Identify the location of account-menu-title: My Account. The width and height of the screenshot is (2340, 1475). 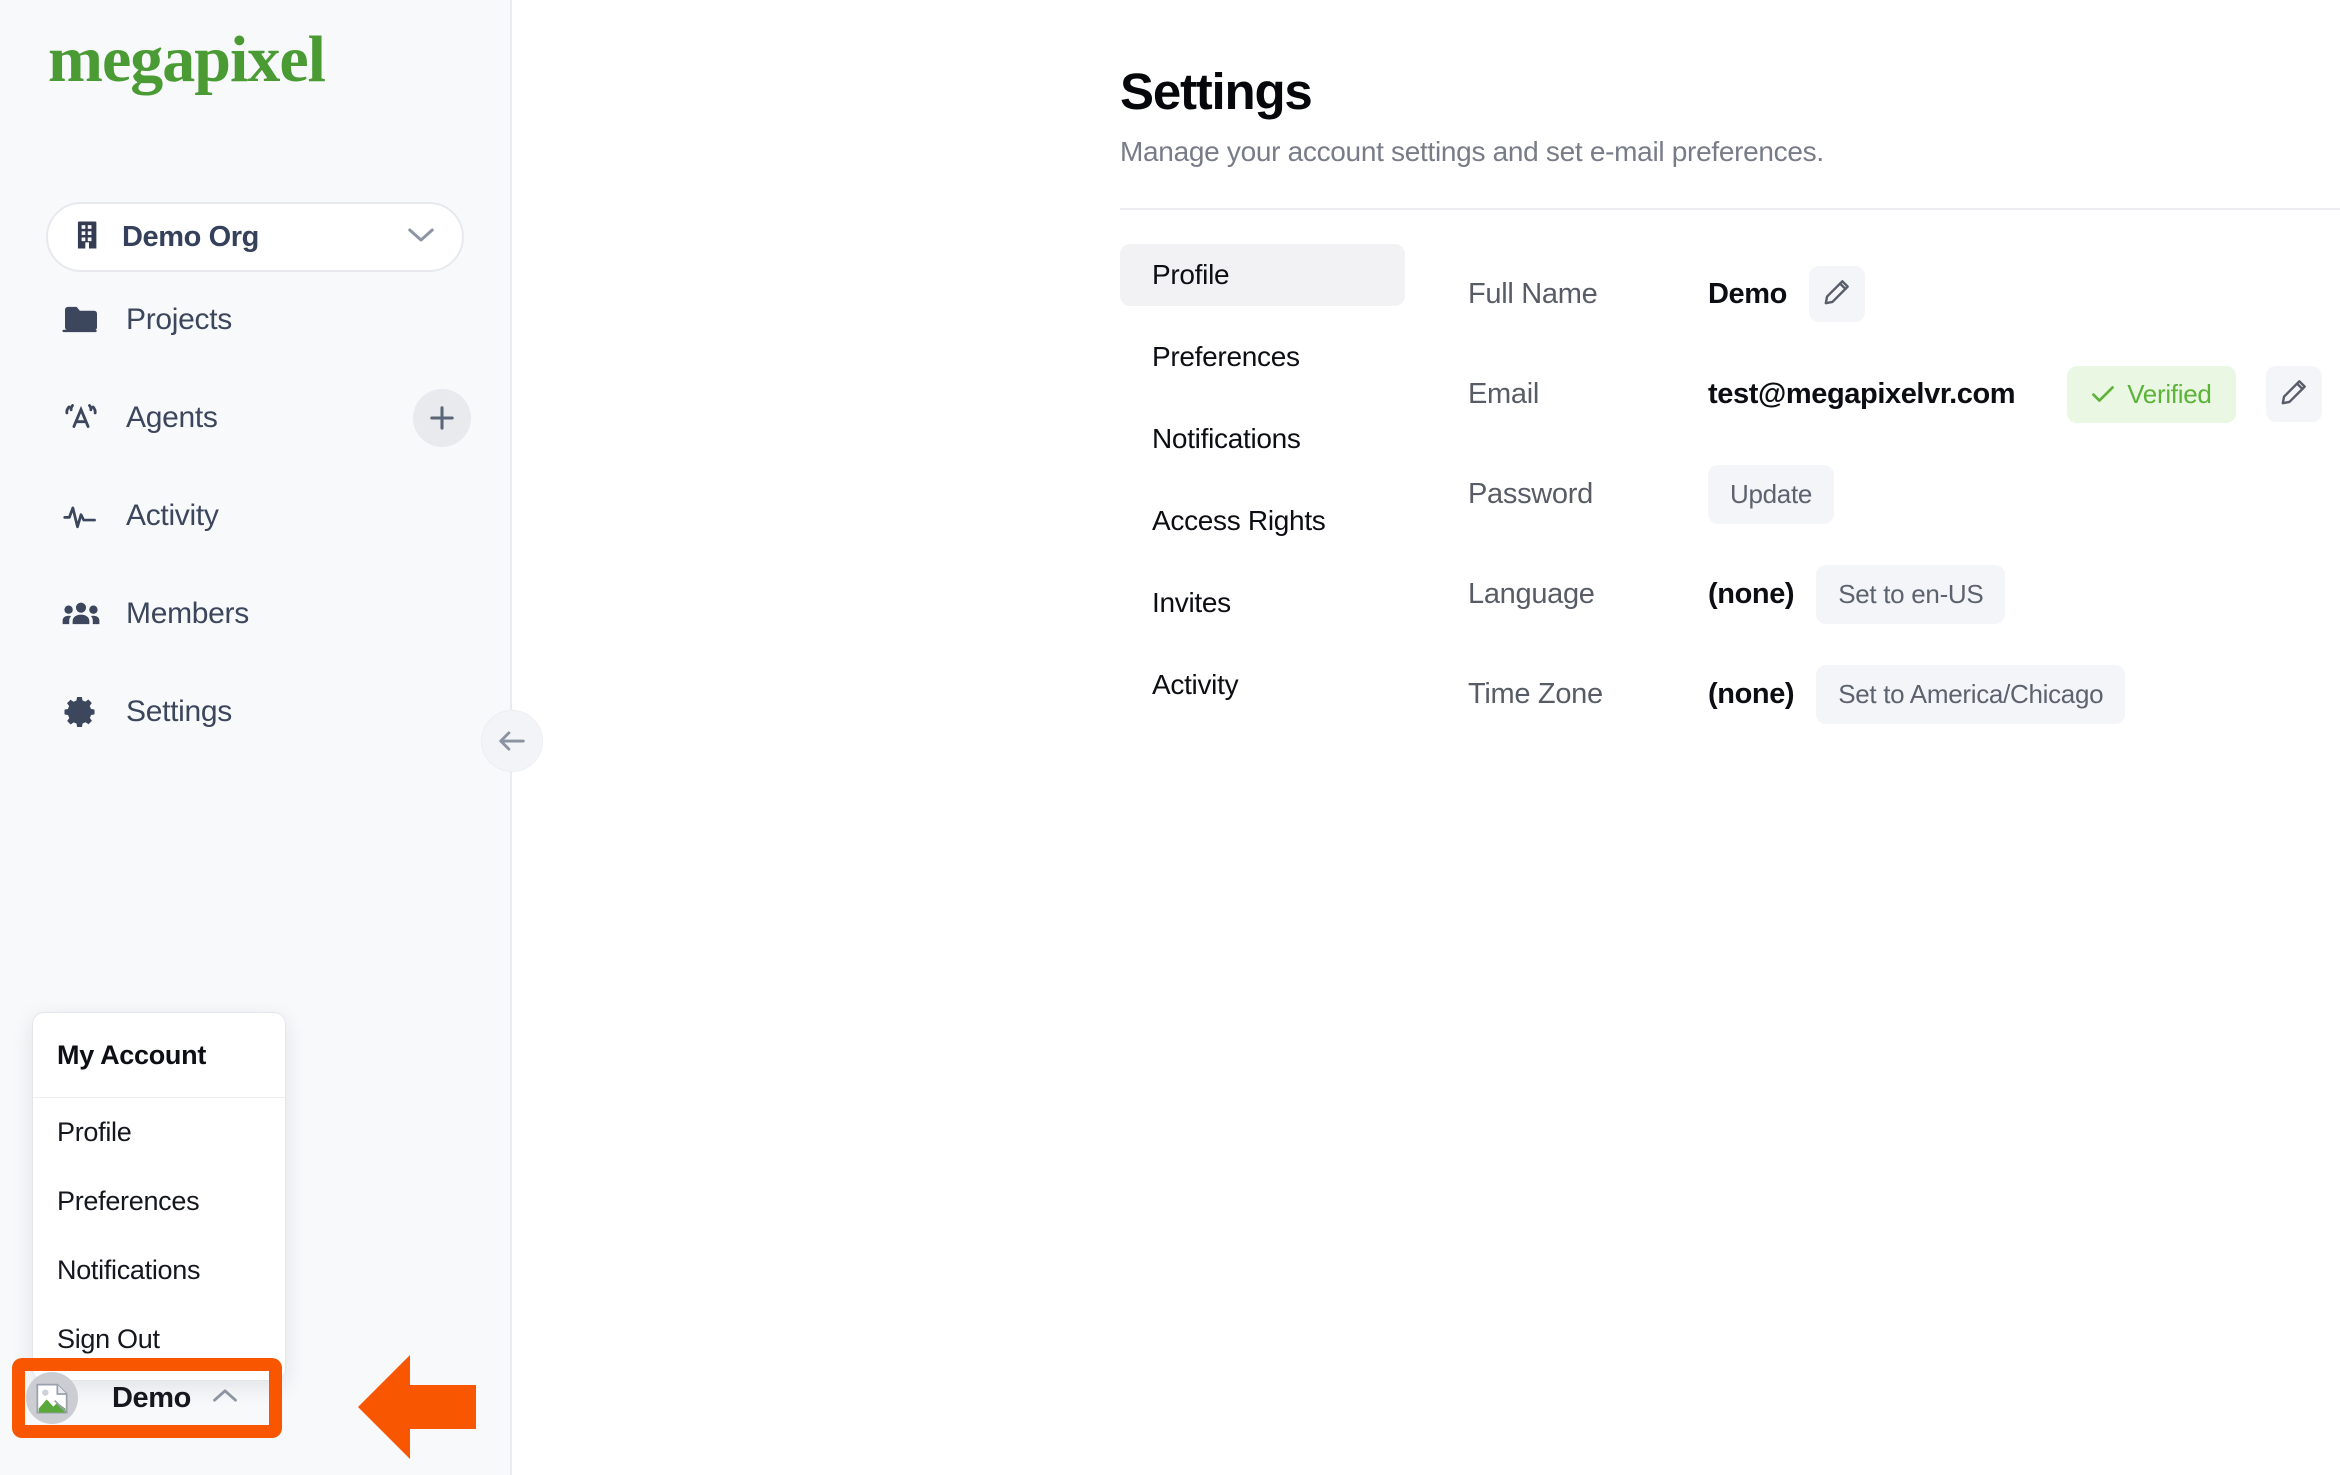
(159, 1055).